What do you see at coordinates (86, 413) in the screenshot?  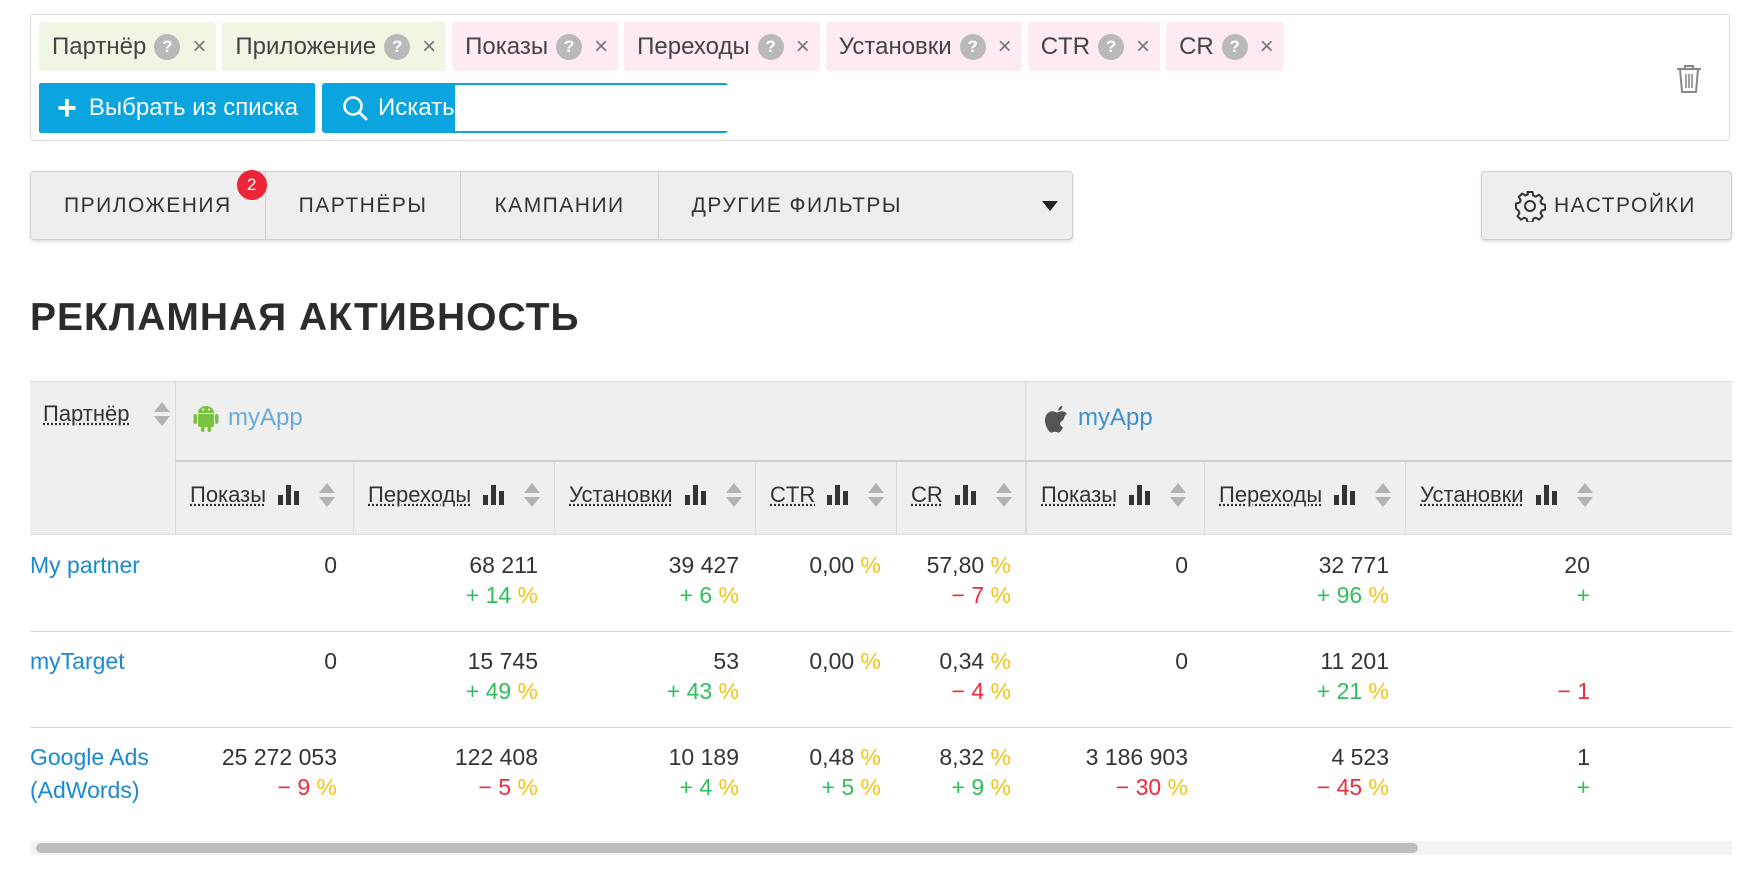 I see `partner-header-label: Партнёр` at bounding box center [86, 413].